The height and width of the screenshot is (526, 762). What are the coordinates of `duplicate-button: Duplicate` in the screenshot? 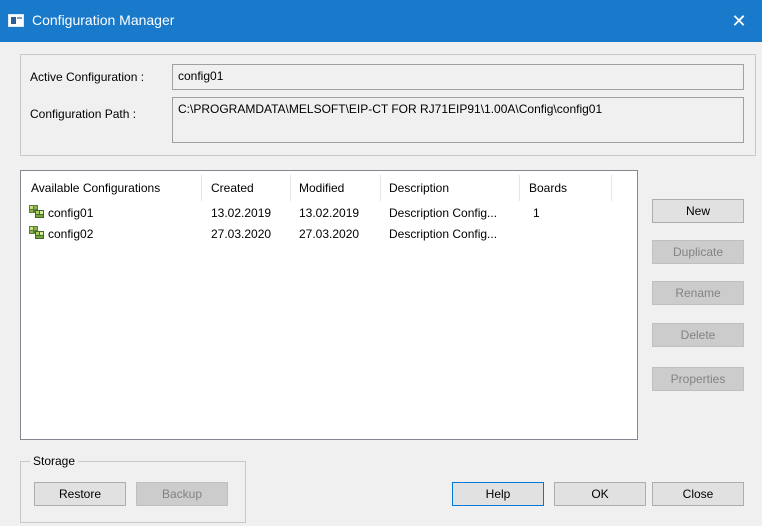 It's located at (698, 252).